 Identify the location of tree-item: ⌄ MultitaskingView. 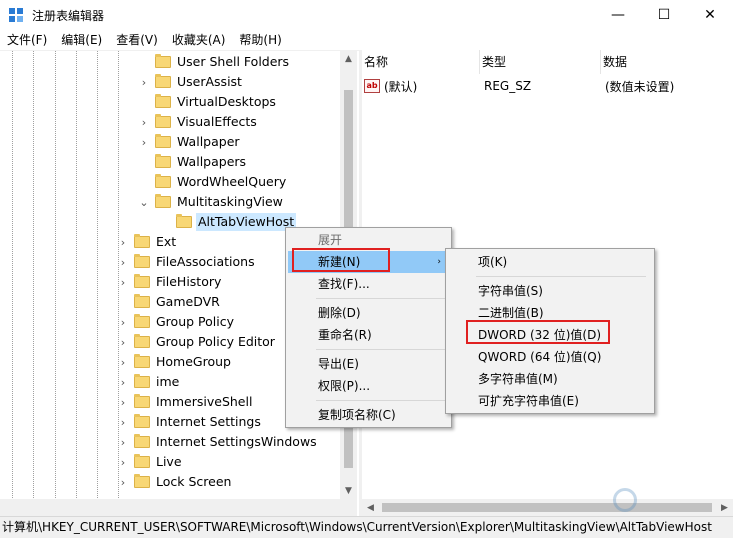
(212, 202).